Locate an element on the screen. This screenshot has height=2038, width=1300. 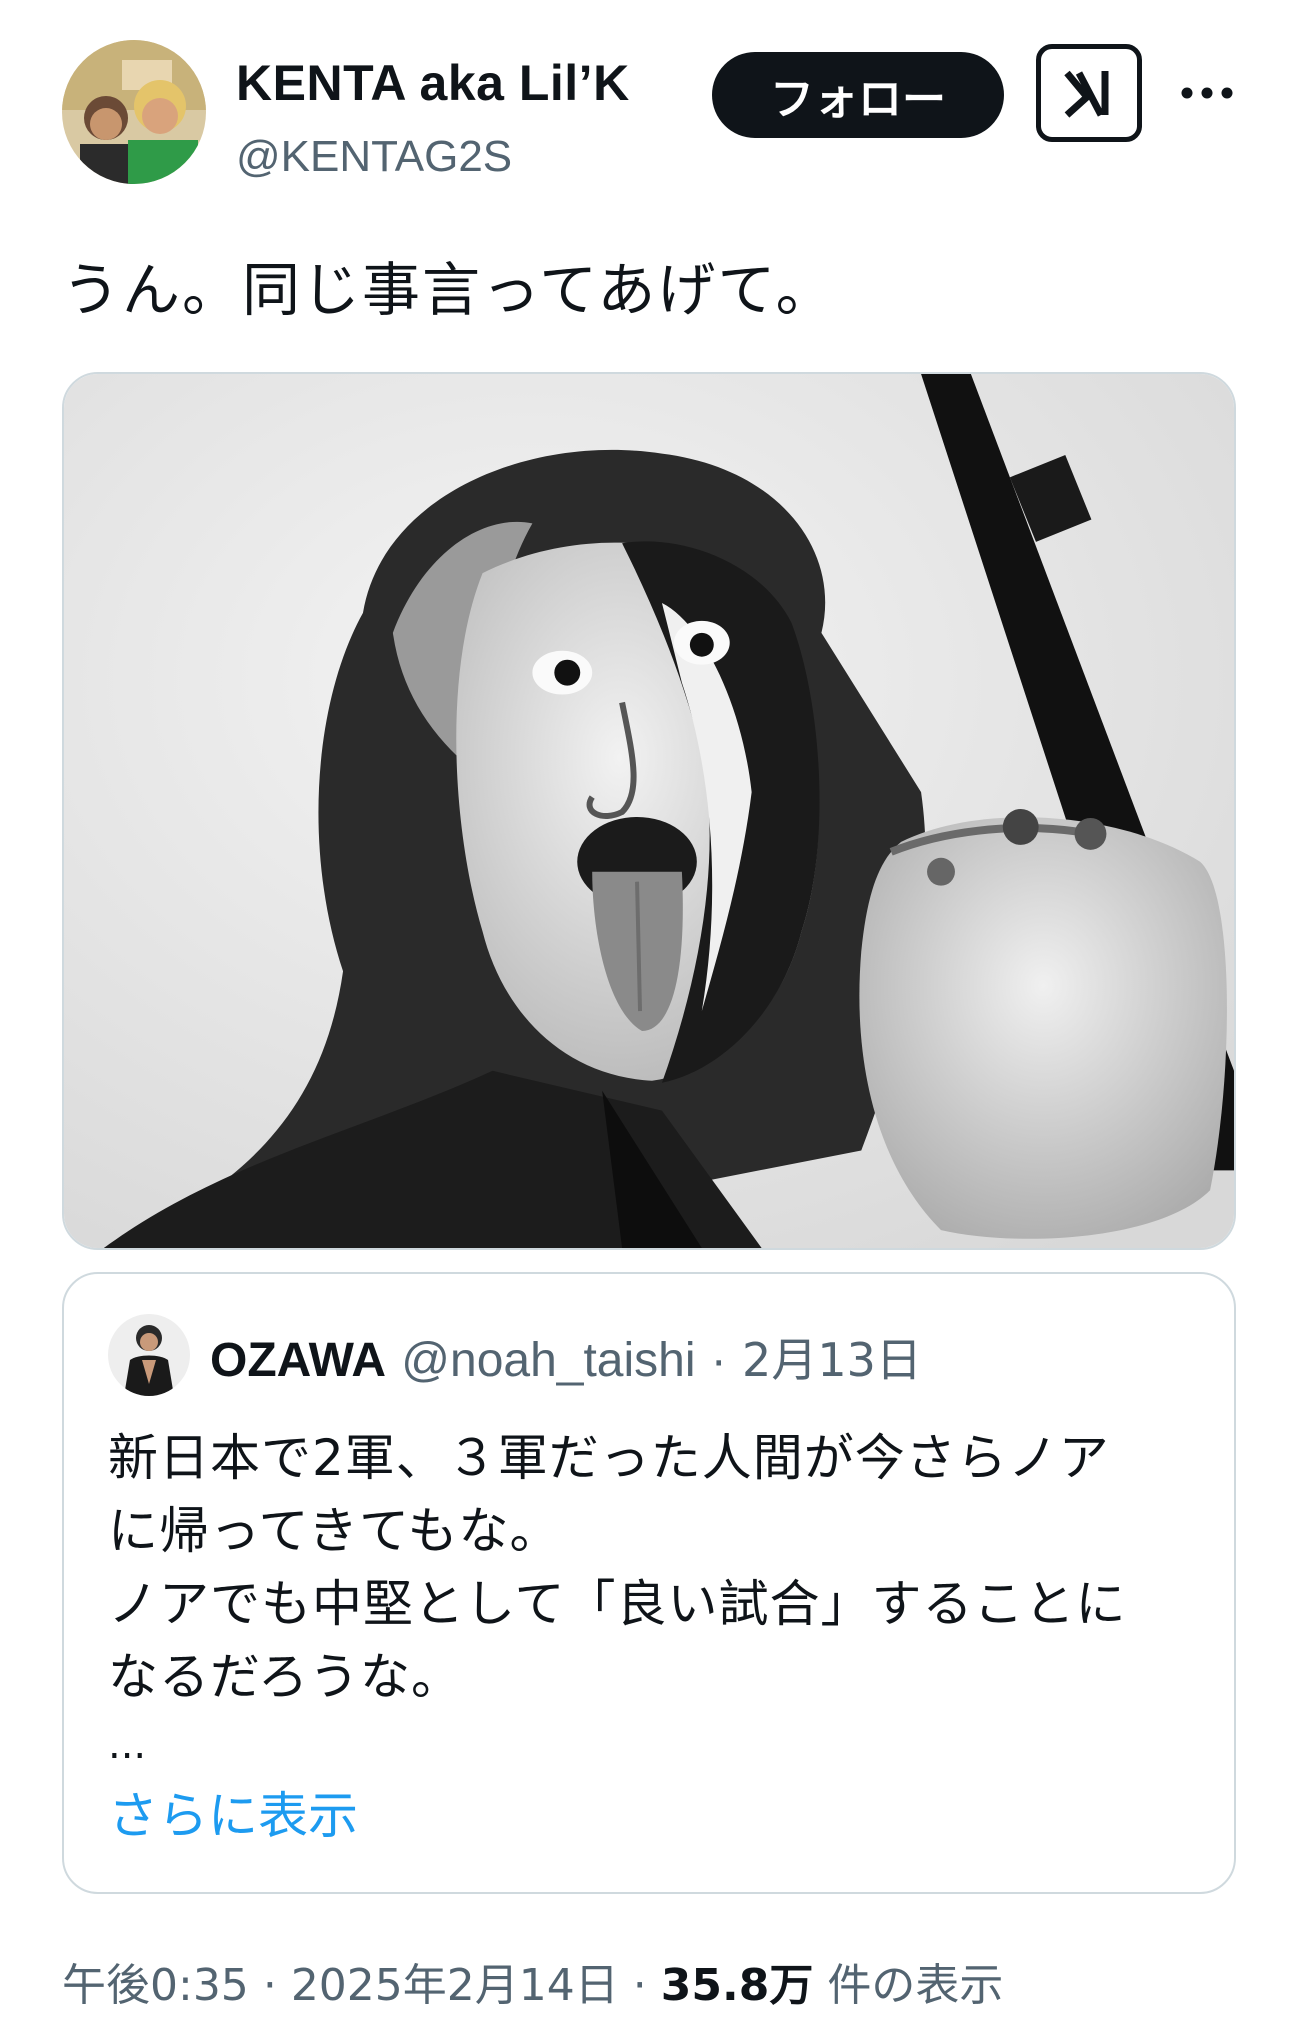
tweet-text: うん。同じ事言ってあげて。 is located at coordinates (449, 290).